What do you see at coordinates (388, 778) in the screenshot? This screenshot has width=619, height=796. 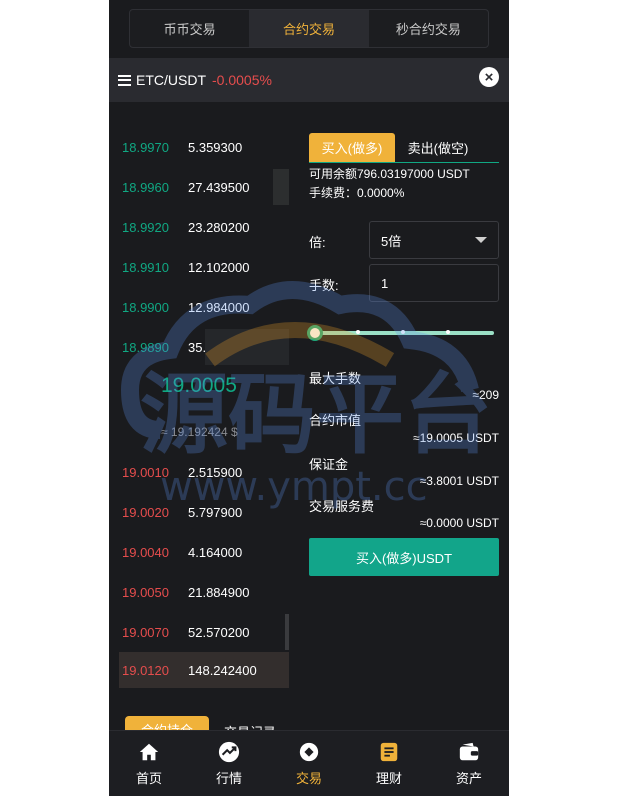 I see `nav-label: 理财` at bounding box center [388, 778].